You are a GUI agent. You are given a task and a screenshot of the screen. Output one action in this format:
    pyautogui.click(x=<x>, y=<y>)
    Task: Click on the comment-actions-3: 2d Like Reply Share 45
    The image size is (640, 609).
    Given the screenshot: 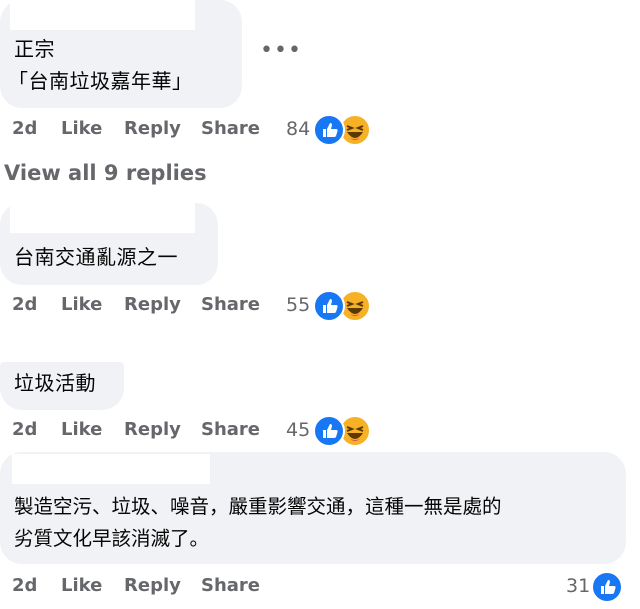 What is the action you would take?
    pyautogui.click(x=320, y=431)
    